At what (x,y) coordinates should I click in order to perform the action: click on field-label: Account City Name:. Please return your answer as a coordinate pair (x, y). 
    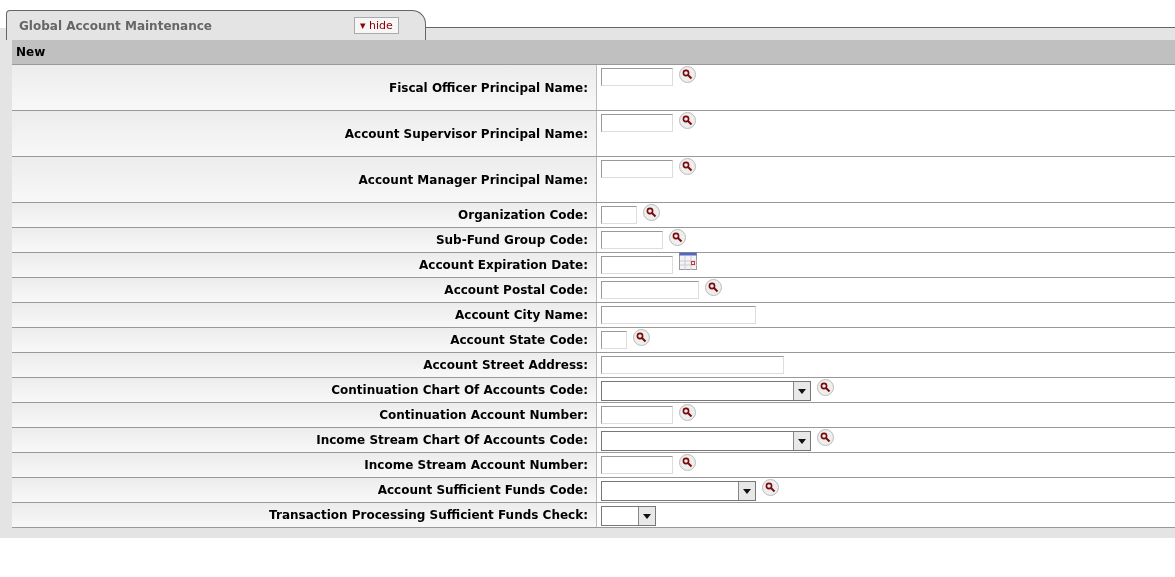
    Looking at the image, I should click on (304, 315).